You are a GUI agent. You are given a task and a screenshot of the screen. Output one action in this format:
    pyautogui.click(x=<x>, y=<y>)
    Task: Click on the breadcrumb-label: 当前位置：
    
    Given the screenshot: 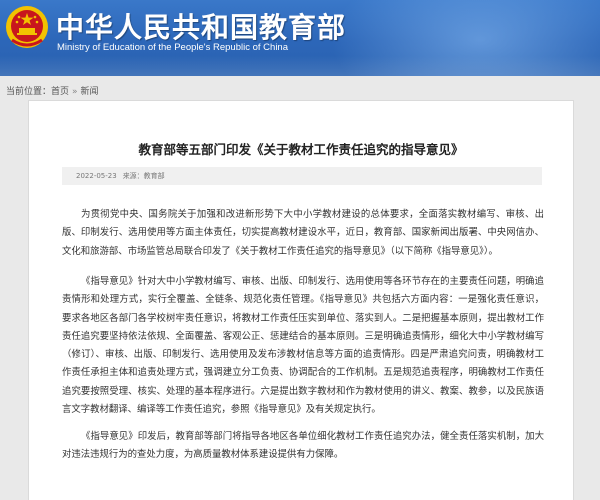 What is the action you would take?
    pyautogui.click(x=29, y=92)
    